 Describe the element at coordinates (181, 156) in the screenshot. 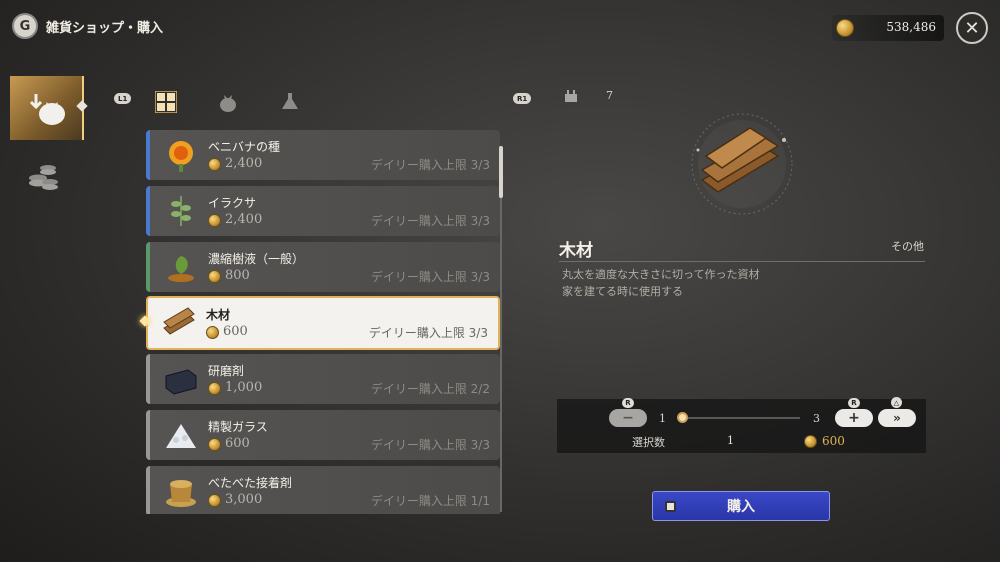

I see `safflower-seed-icon` at that location.